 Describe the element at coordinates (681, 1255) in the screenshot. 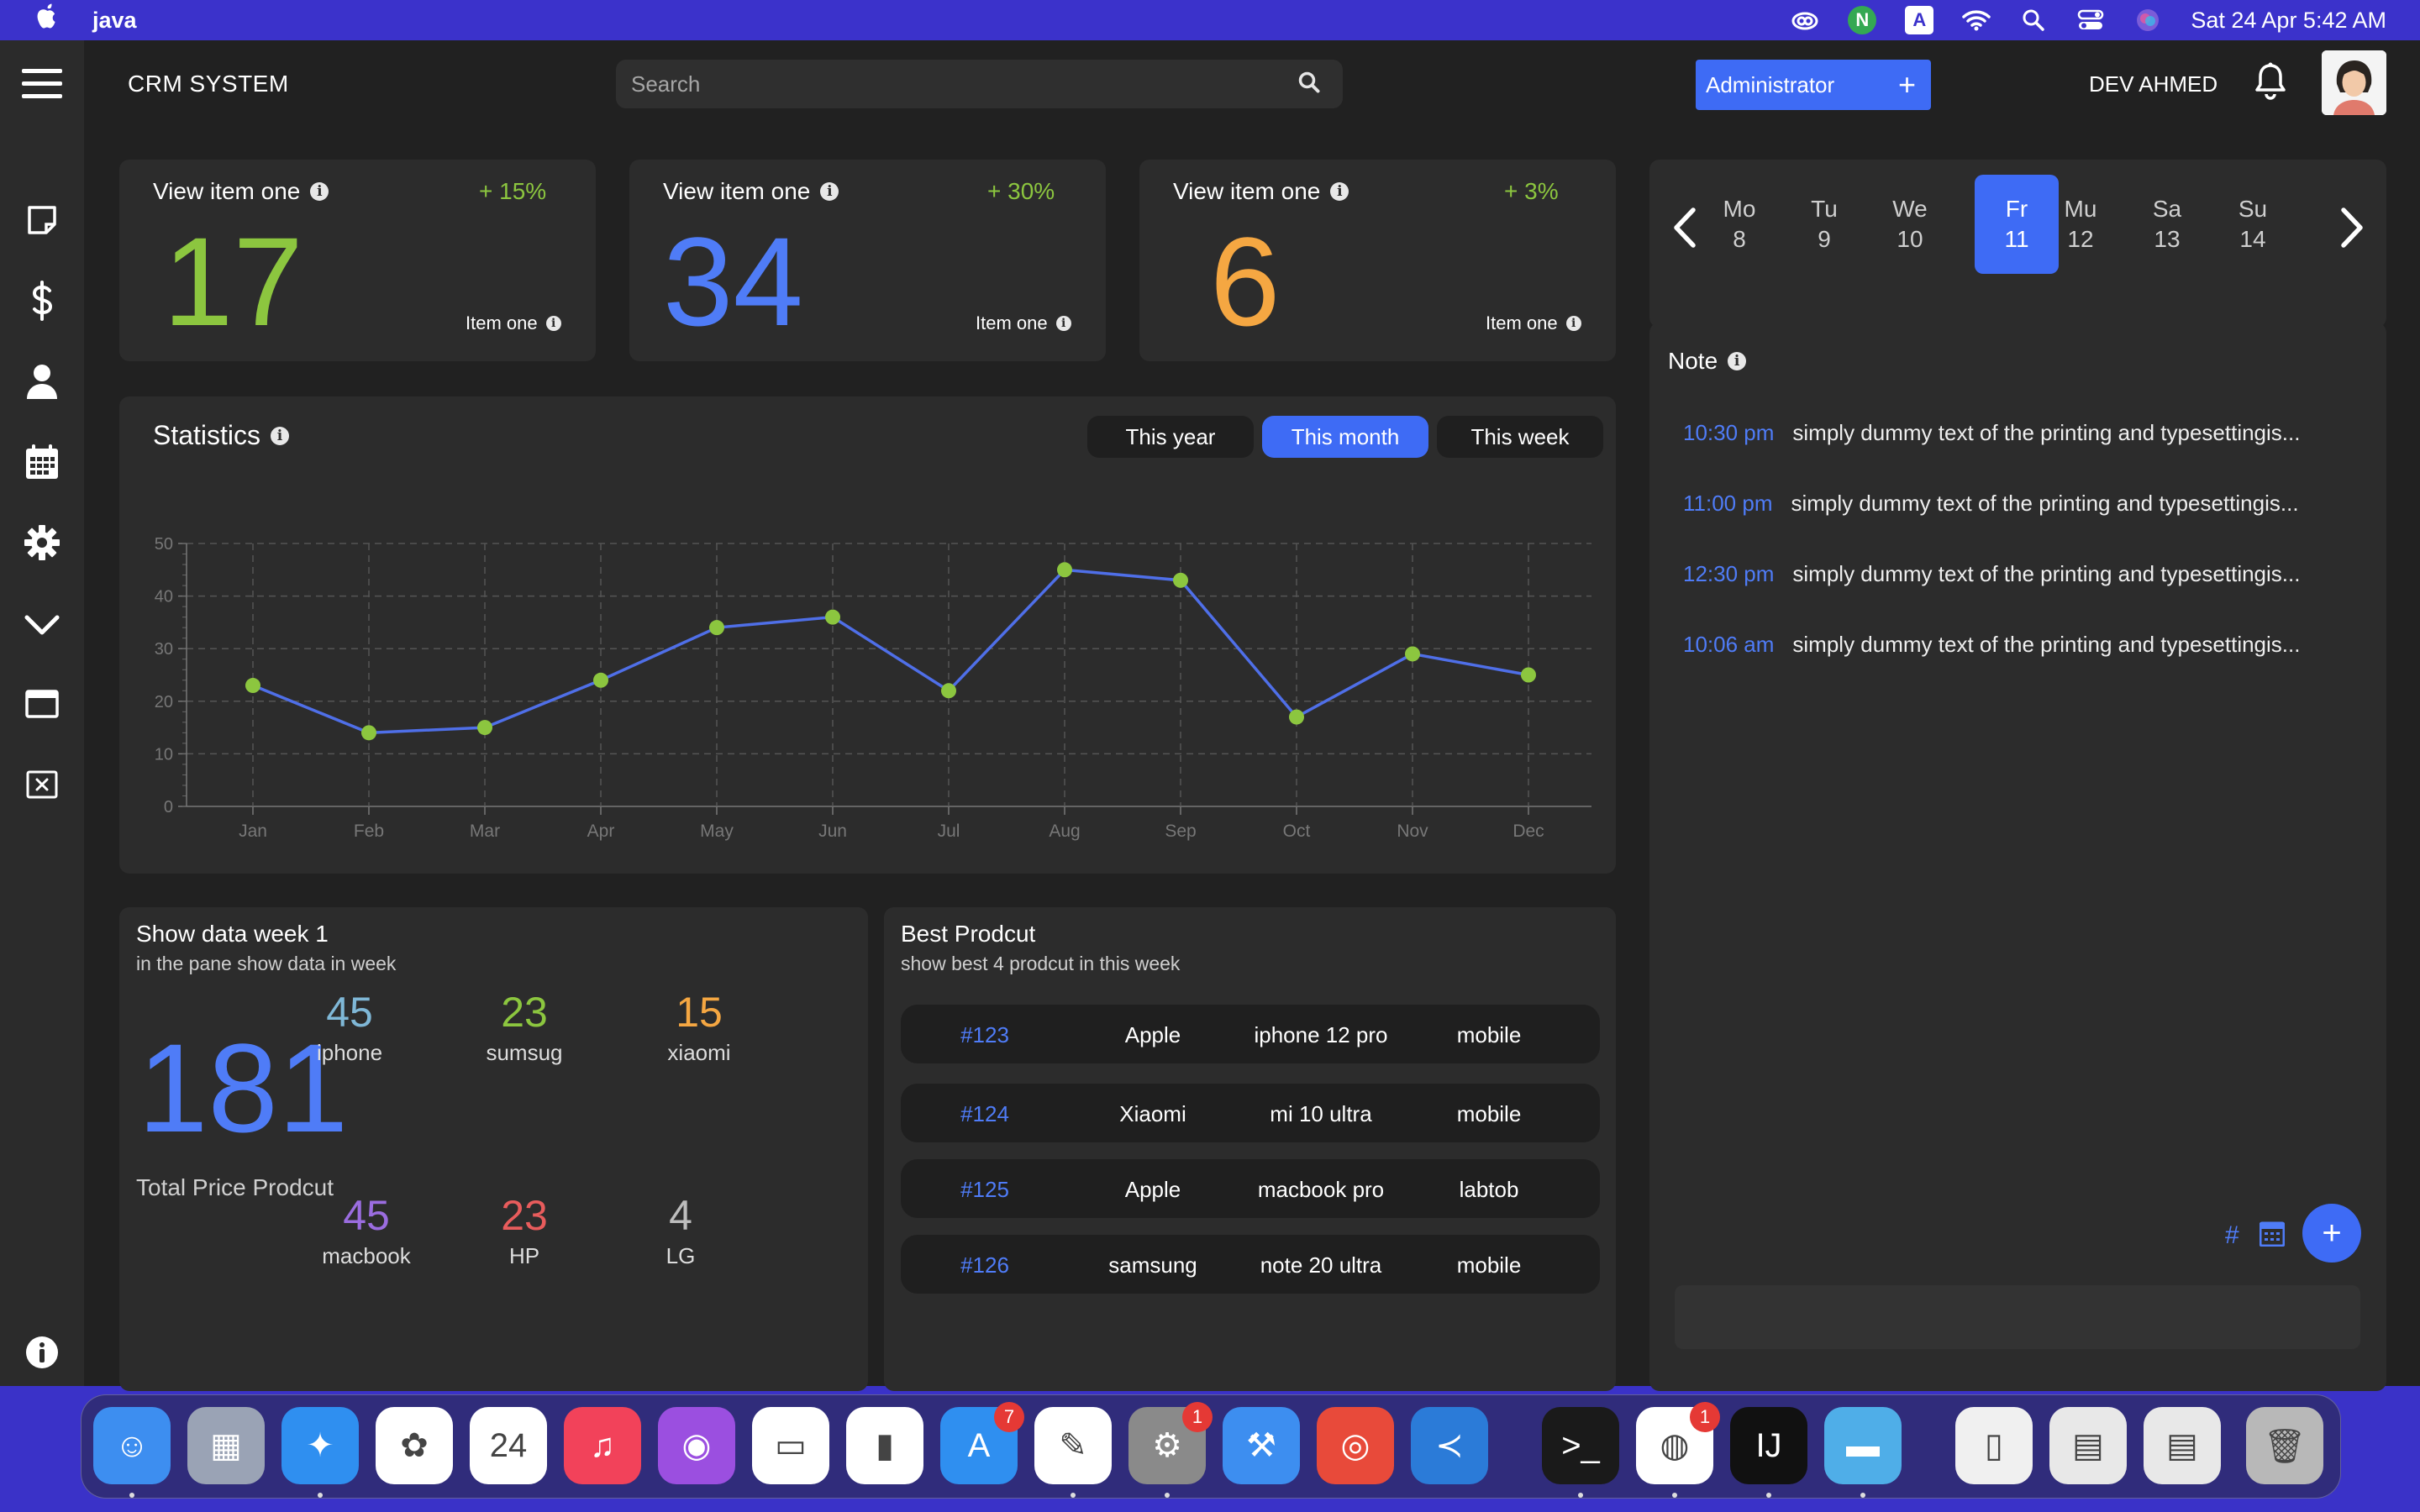

I see `brand-label: LG` at that location.